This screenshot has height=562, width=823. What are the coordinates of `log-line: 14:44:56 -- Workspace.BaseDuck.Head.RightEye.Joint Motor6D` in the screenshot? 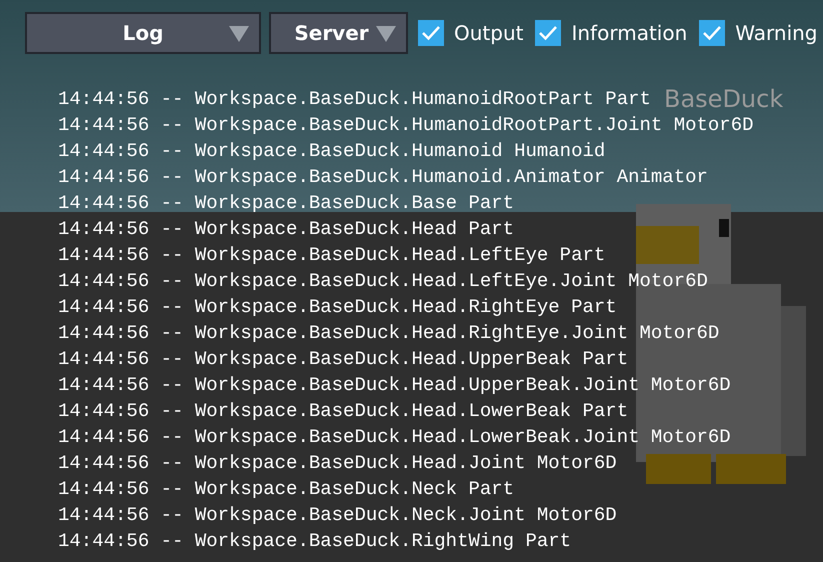 It's located at (389, 333).